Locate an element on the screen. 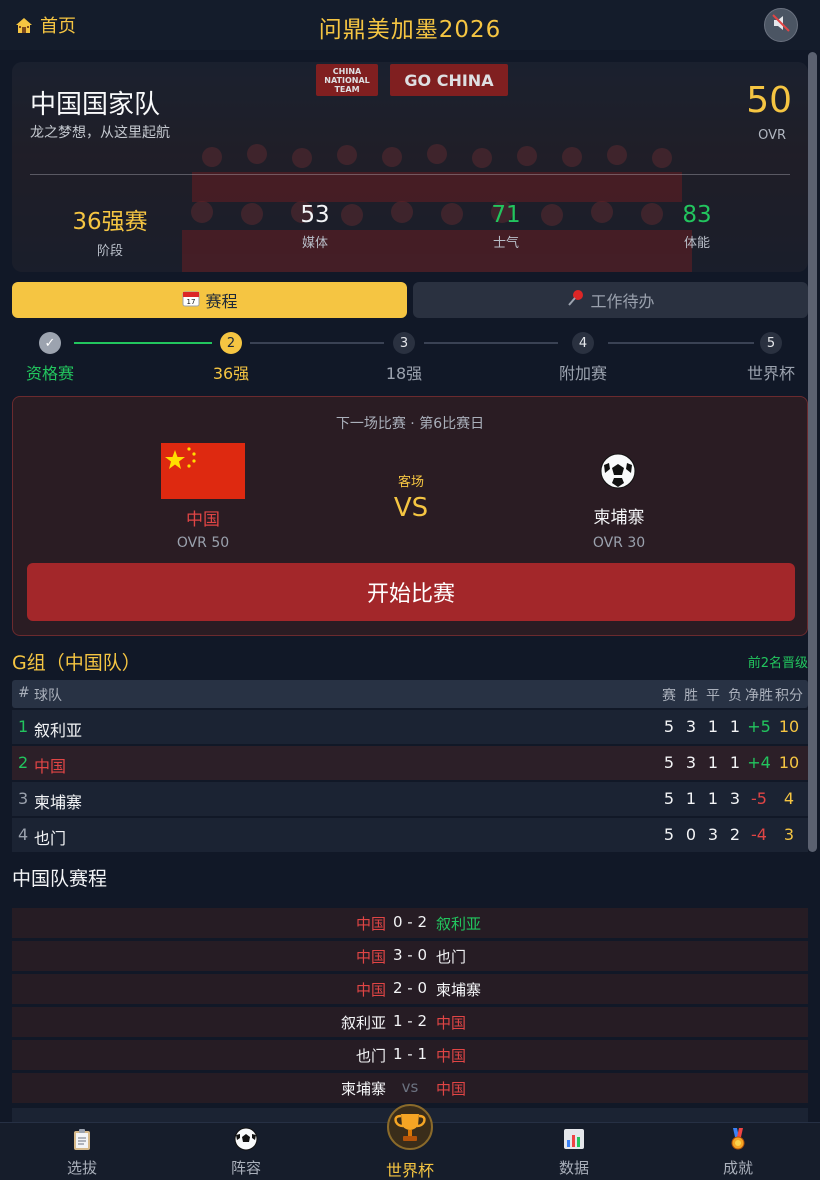 This screenshot has height=1180, width=820. col-team: 球队 is located at coordinates (48, 696).